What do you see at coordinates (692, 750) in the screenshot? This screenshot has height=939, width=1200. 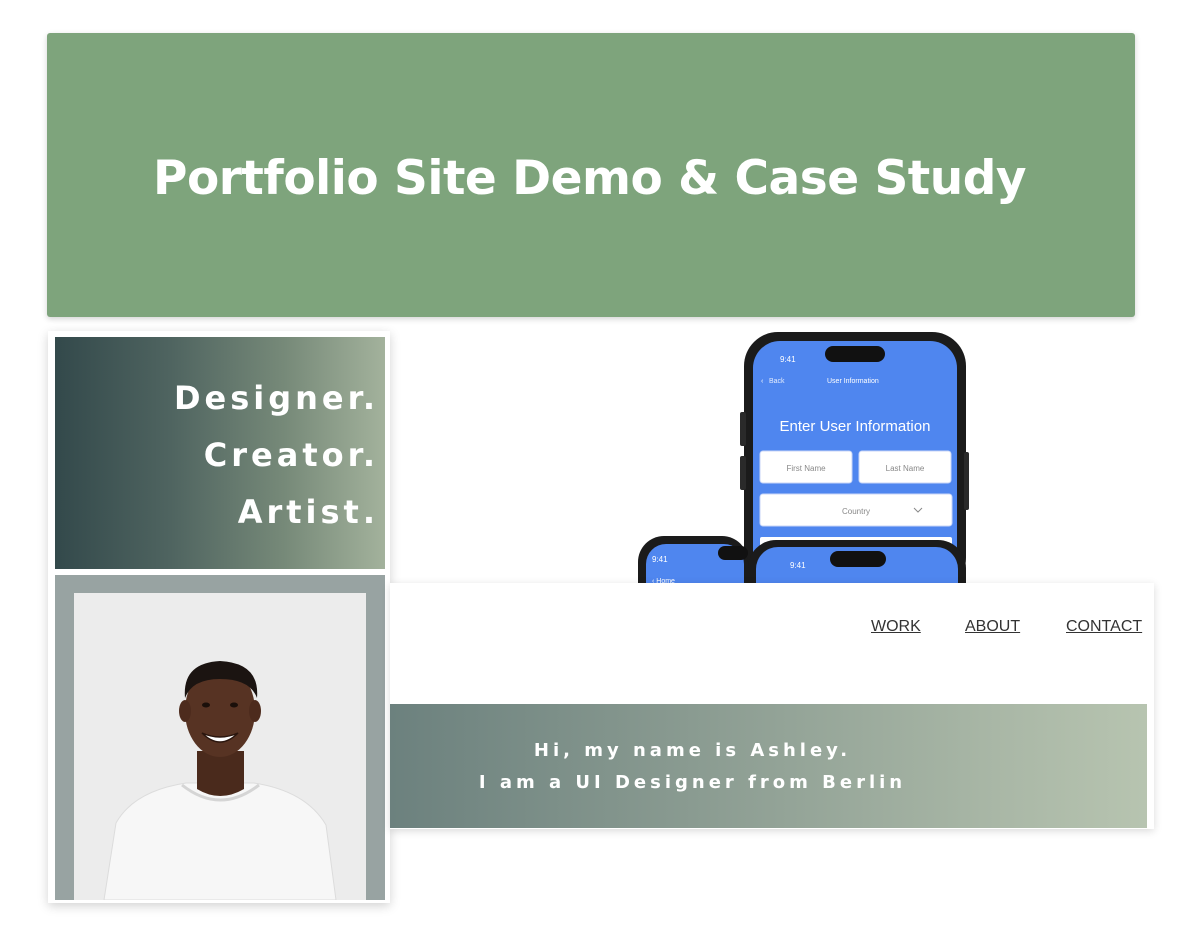 I see `intro-greeting: Hi, my name is Ashley.` at bounding box center [692, 750].